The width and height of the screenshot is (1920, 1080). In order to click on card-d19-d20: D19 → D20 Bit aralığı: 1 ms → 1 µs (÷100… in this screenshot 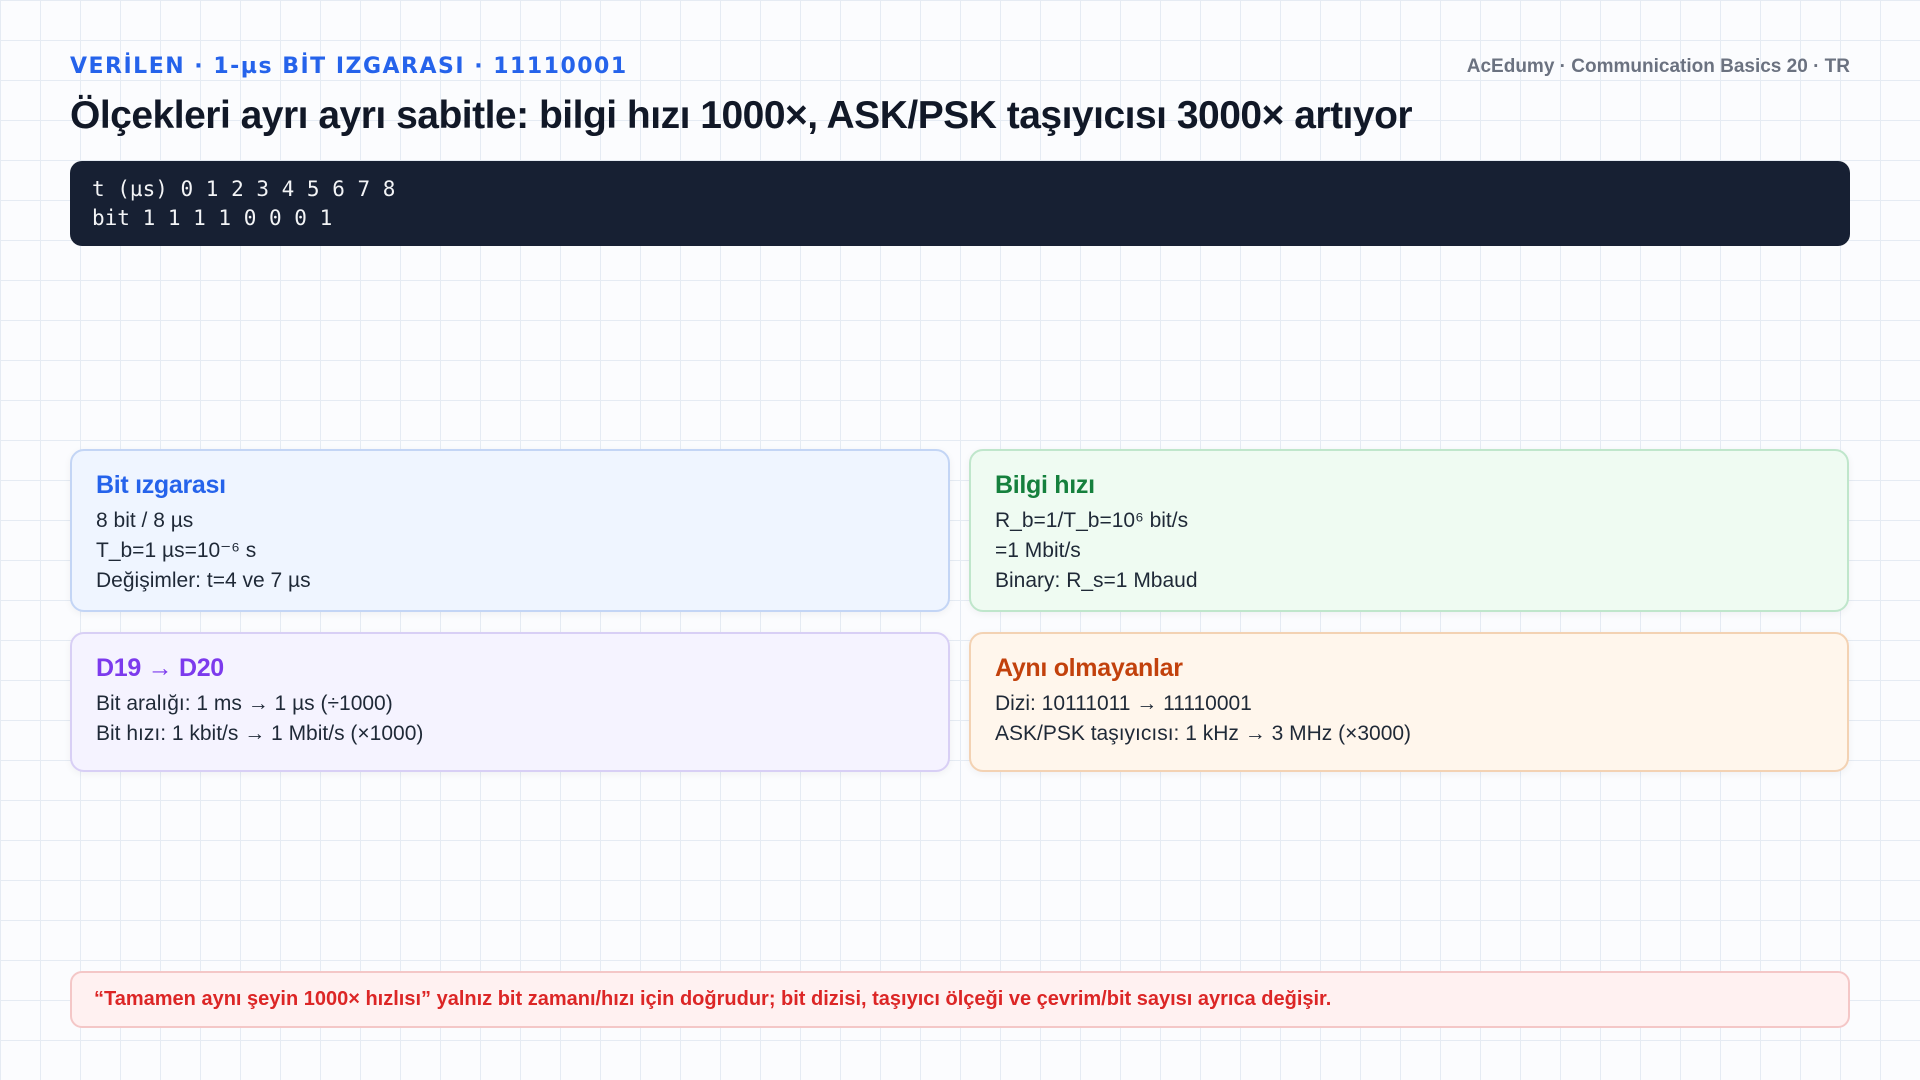, I will do `click(510, 702)`.